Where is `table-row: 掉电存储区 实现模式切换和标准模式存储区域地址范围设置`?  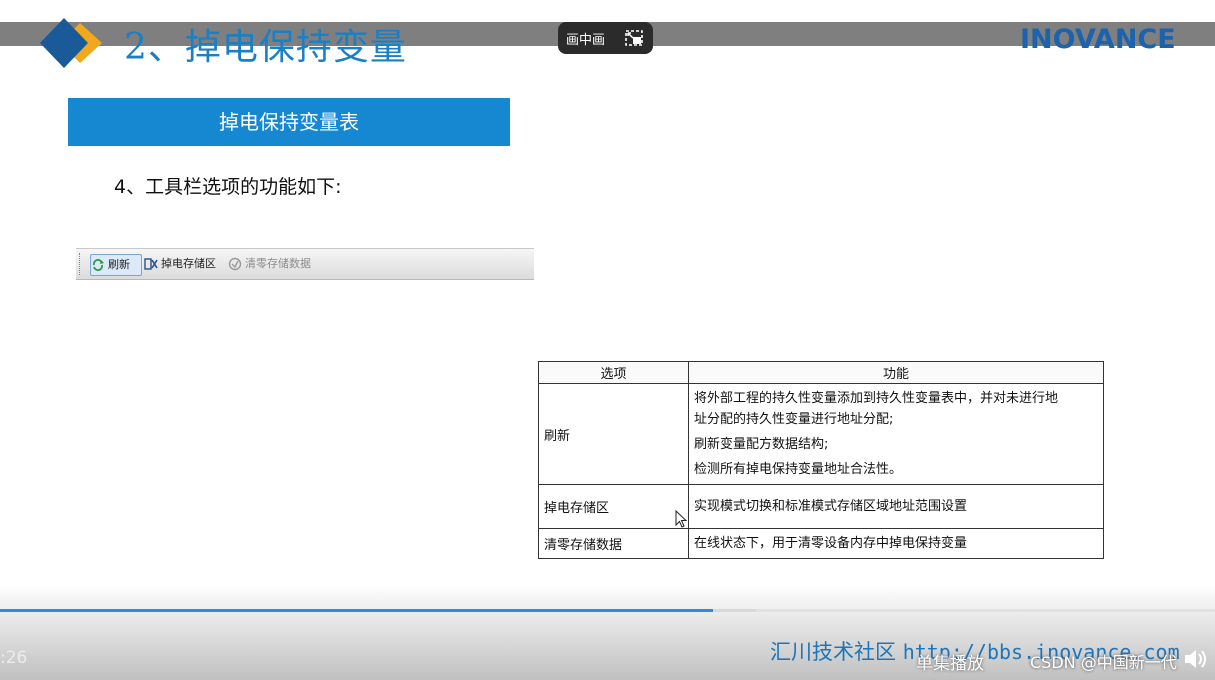 table-row: 掉电存储区 实现模式切换和标准模式存储区域地址范围设置 is located at coordinates (821, 506).